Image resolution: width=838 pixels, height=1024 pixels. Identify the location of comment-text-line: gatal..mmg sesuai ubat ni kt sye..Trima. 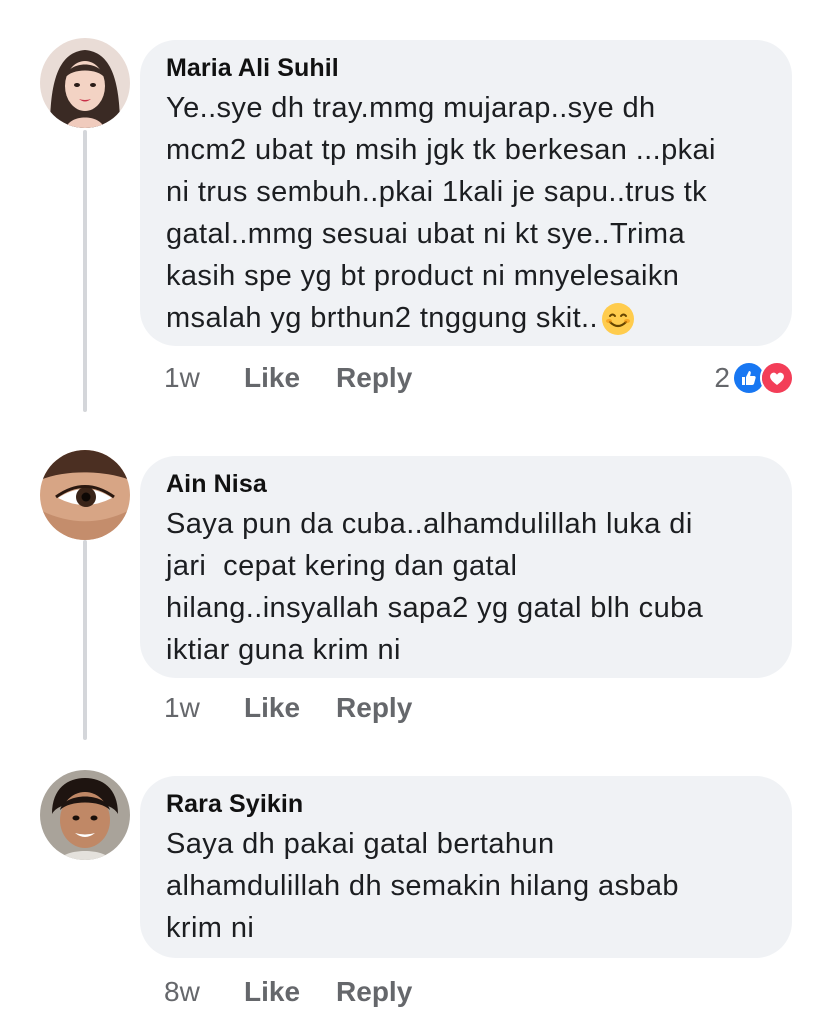
(425, 234).